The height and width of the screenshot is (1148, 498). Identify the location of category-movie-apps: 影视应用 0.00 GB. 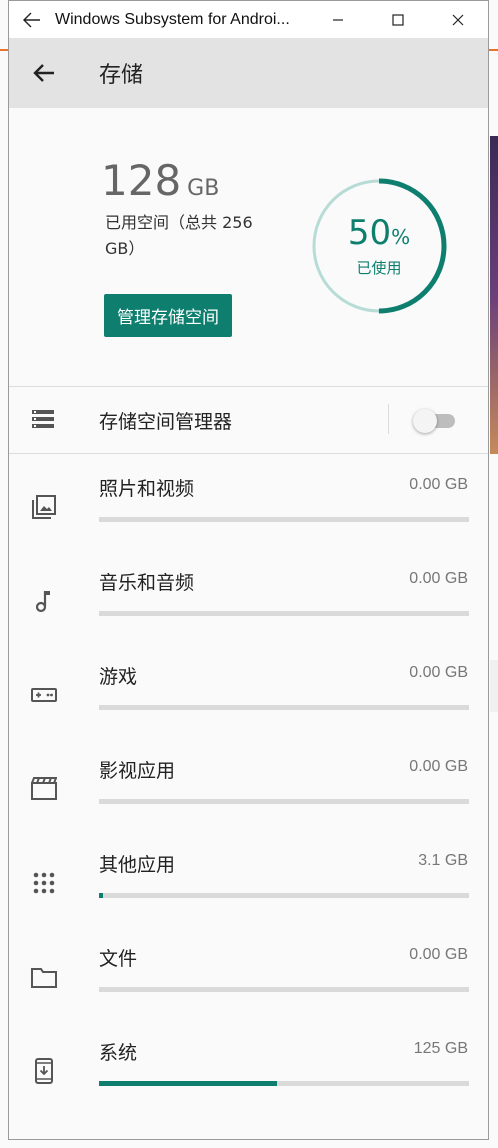
(248, 785).